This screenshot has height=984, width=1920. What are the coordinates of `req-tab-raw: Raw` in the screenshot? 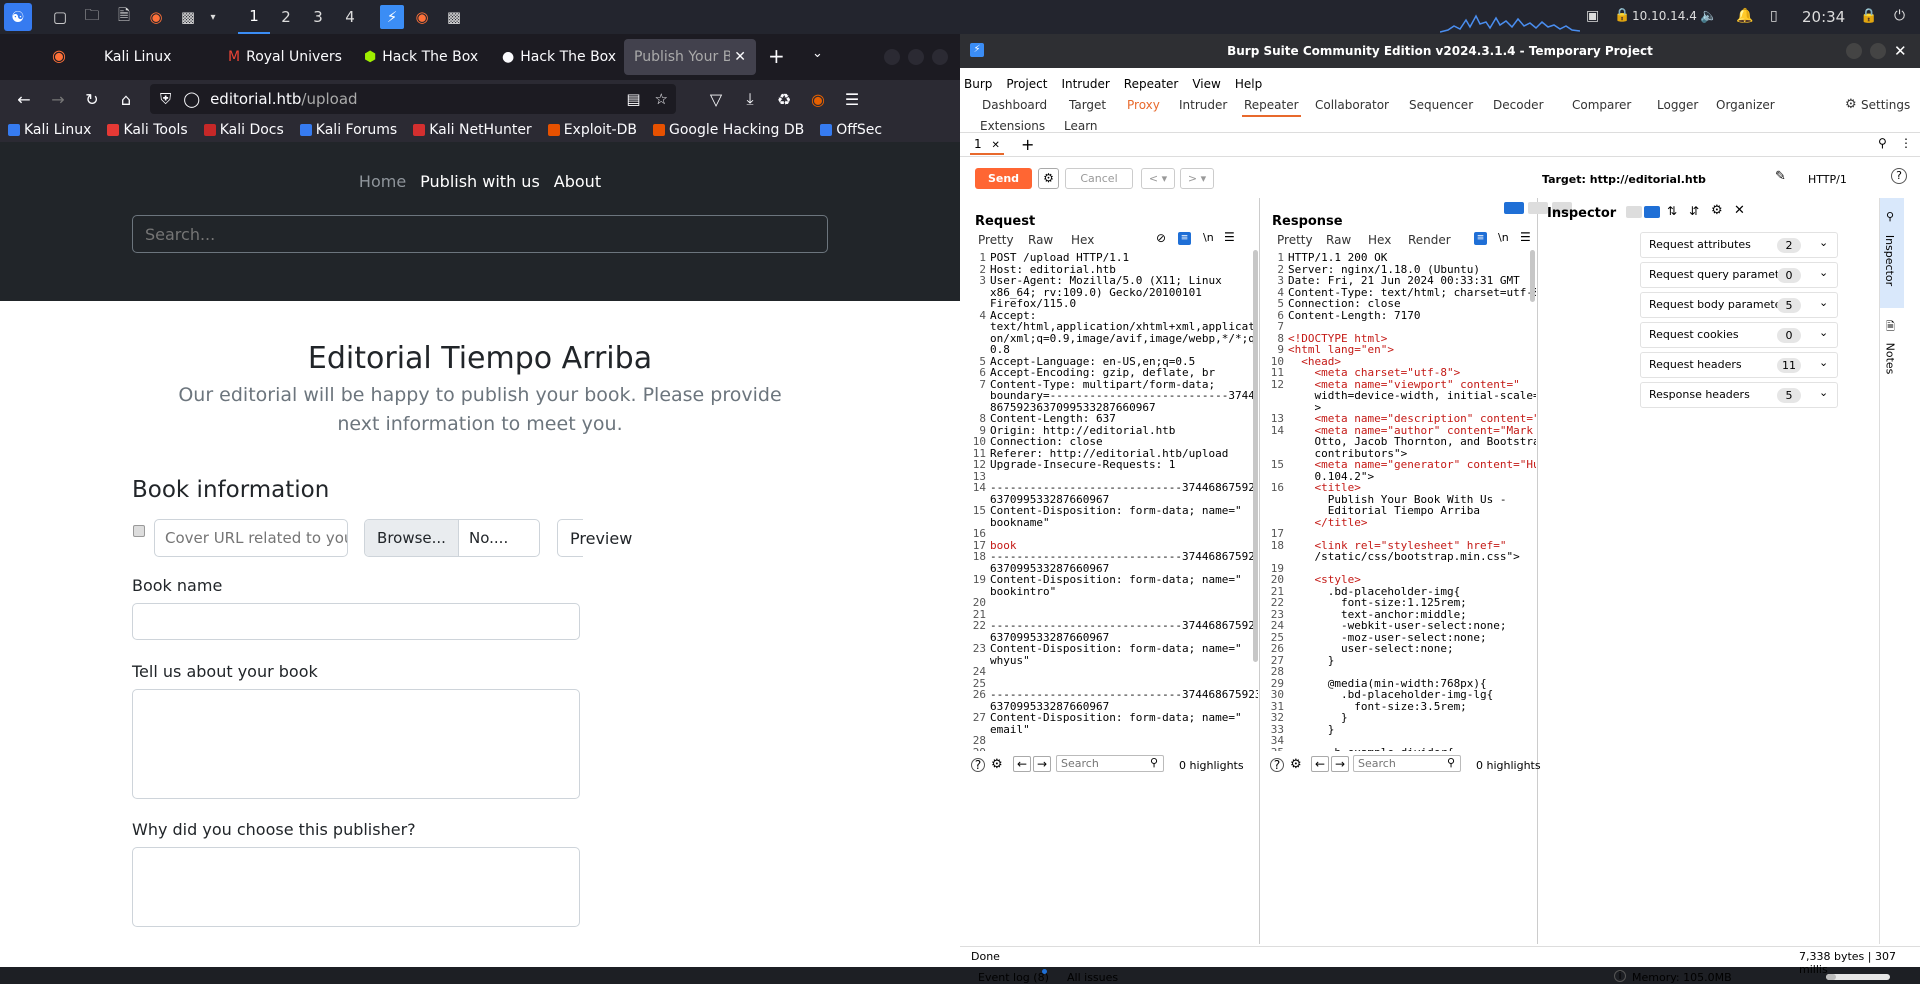 It's located at (1040, 240).